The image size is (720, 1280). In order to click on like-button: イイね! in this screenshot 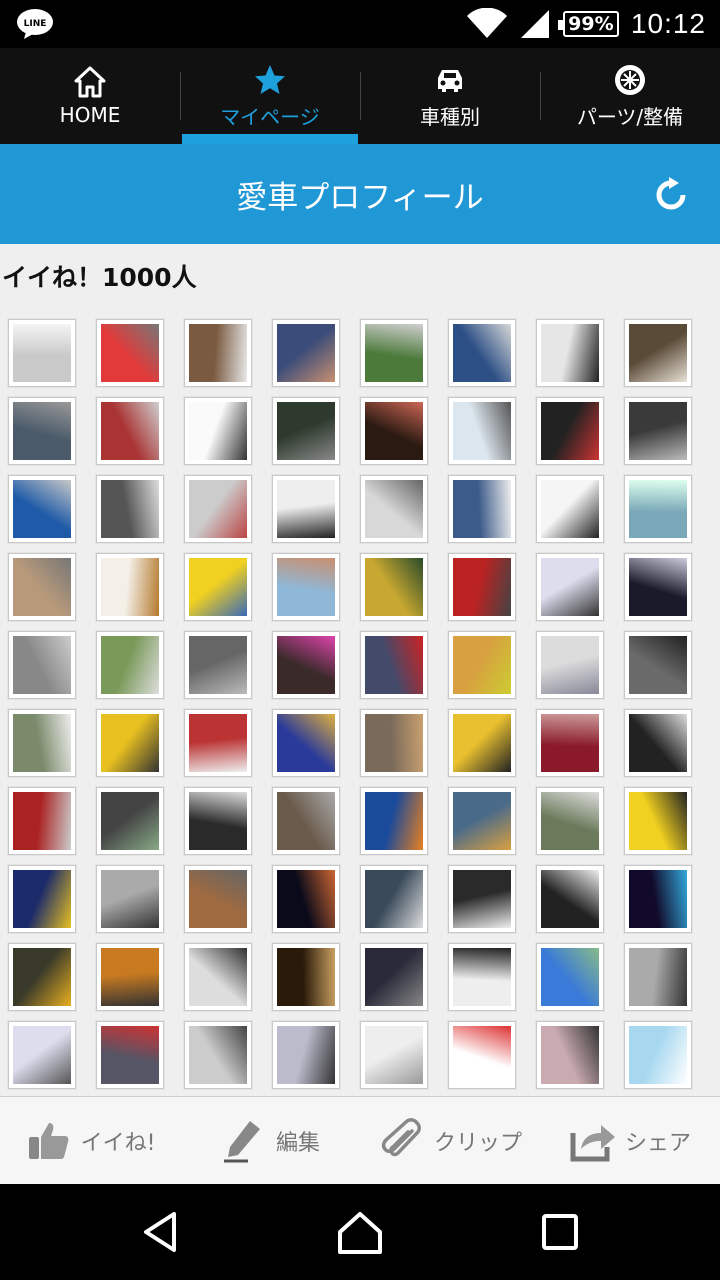, I will do `click(90, 1140)`.